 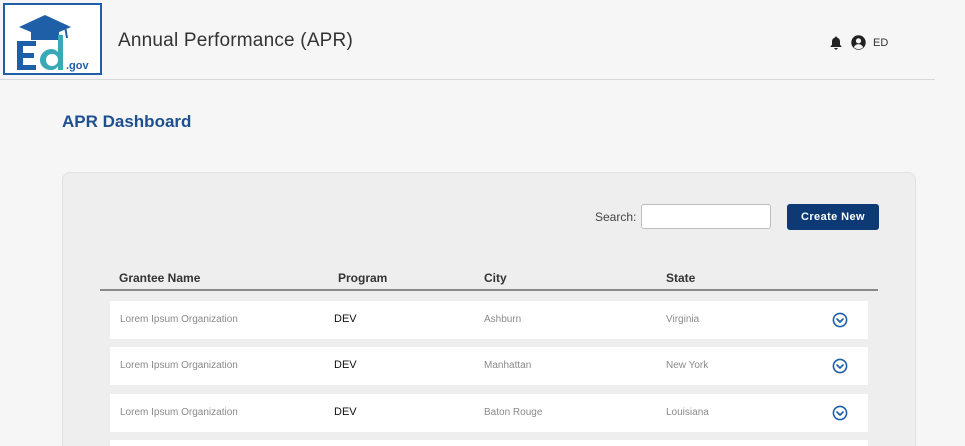 I want to click on ed-gov-logo: .gov, so click(x=52, y=39).